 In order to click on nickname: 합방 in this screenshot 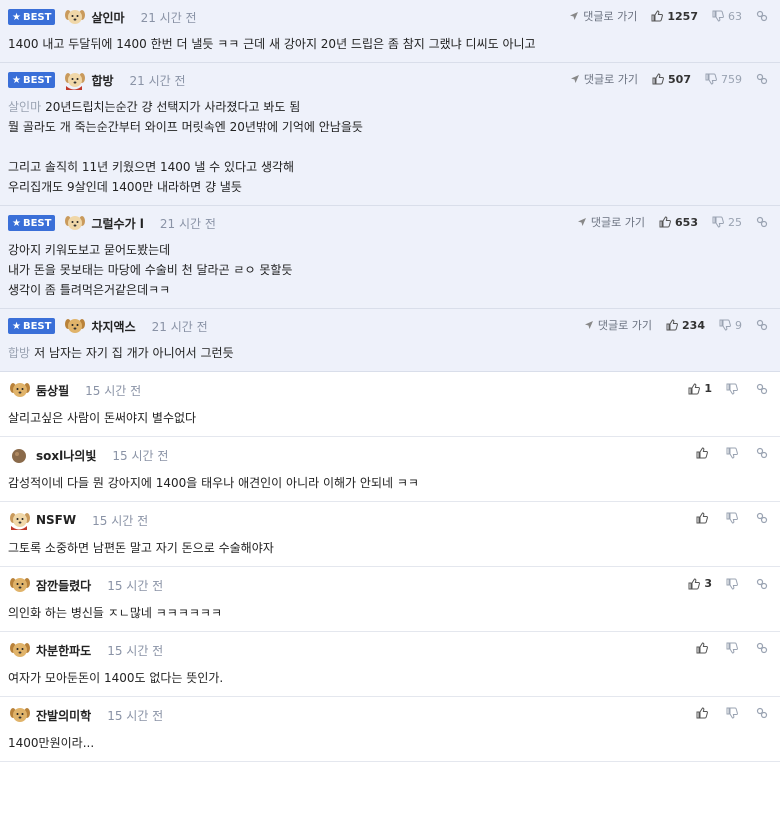, I will do `click(102, 80)`.